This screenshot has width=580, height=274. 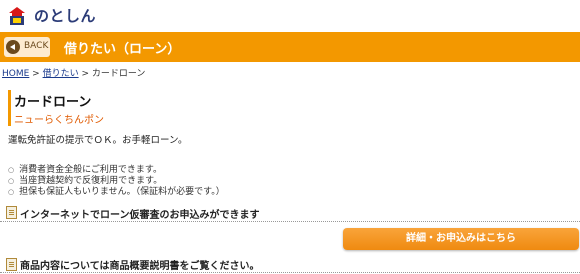 I want to click on list-item: 当座貸越契約で反復利用できます。, so click(x=116, y=181).